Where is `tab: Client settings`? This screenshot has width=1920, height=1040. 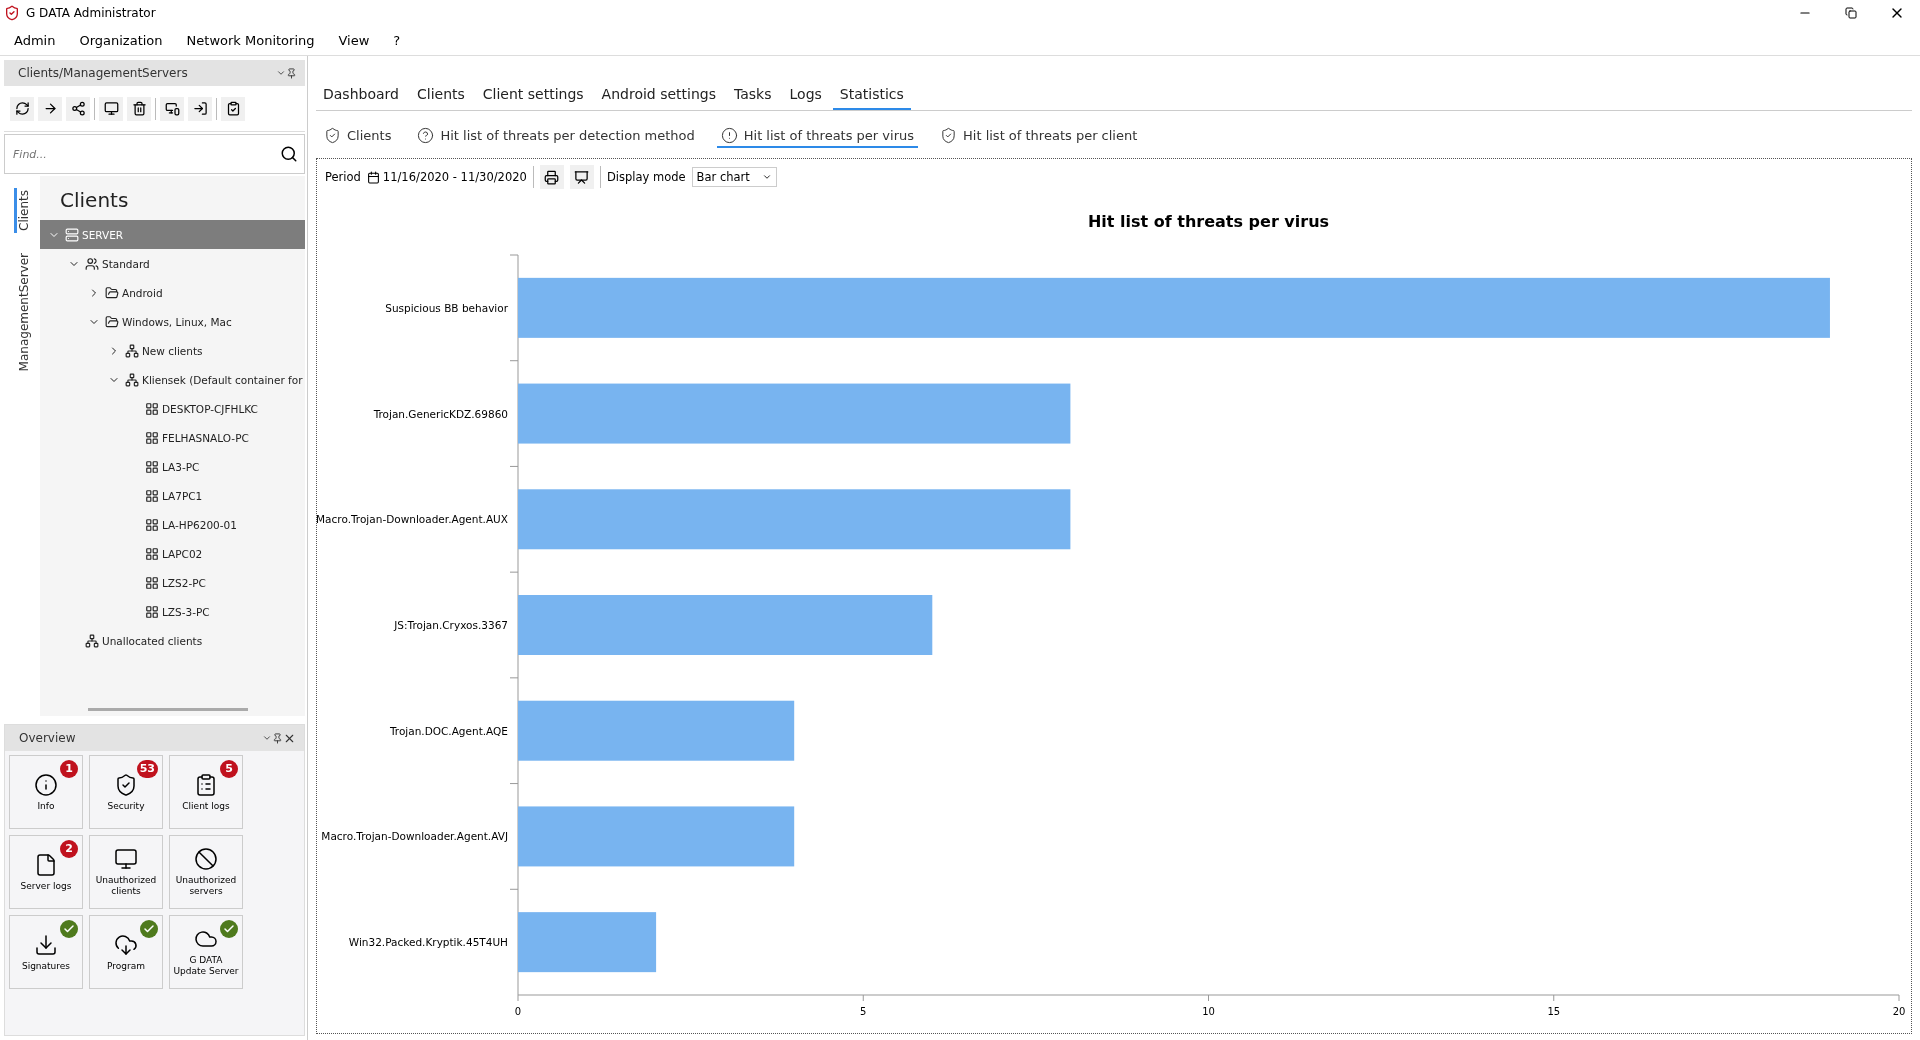 tab: Client settings is located at coordinates (533, 96).